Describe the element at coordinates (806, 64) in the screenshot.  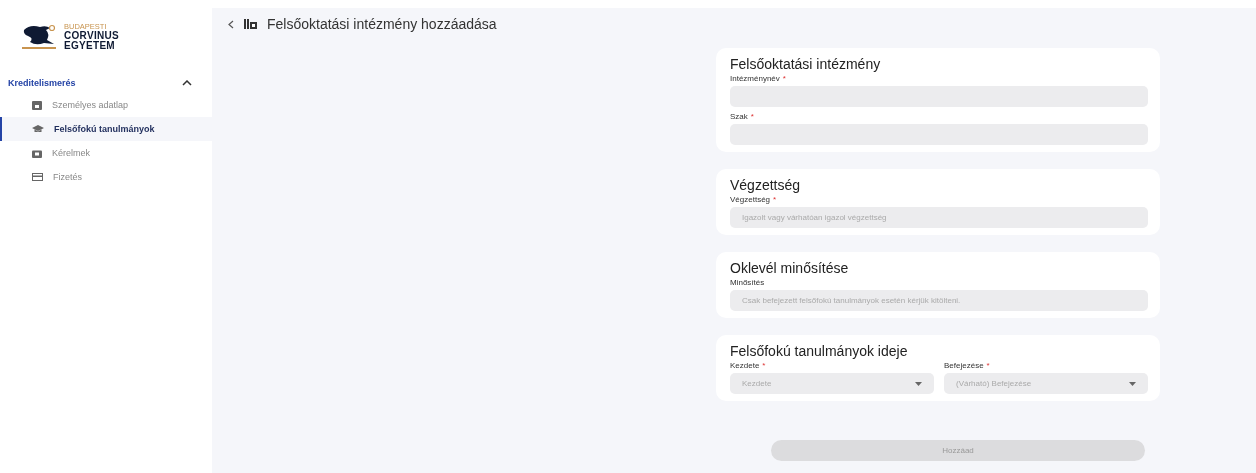
I see `section-title: Felsőoktatási intézmény` at that location.